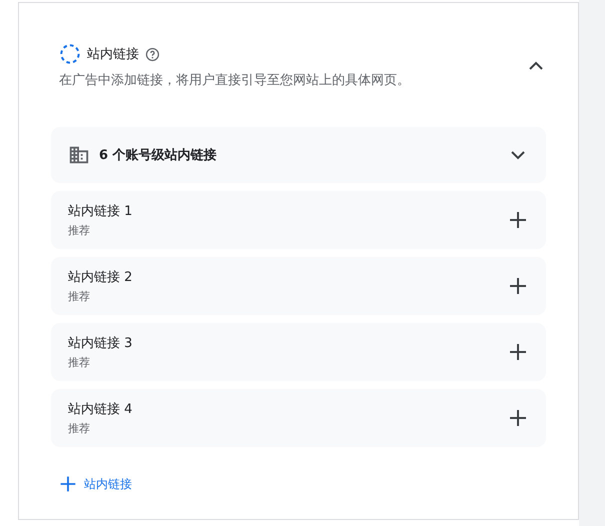 The width and height of the screenshot is (605, 526). I want to click on sitelink-title: 站内链接 1, so click(100, 211).